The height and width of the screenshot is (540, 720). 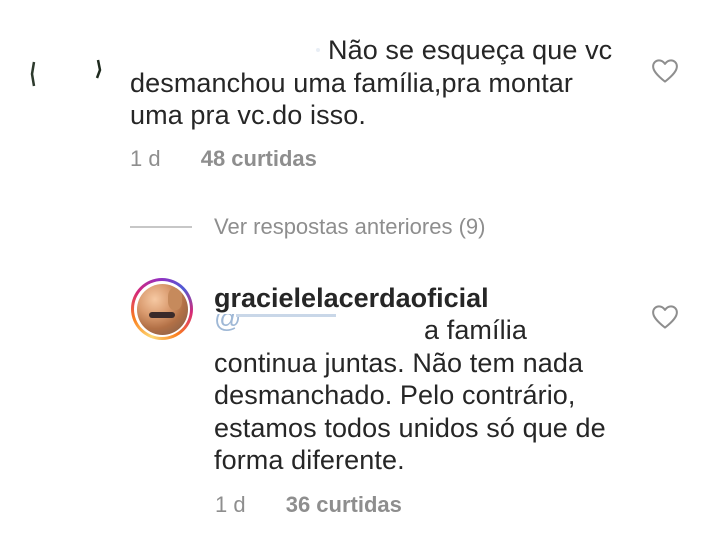 I want to click on avatar-photo, so click(x=162, y=309).